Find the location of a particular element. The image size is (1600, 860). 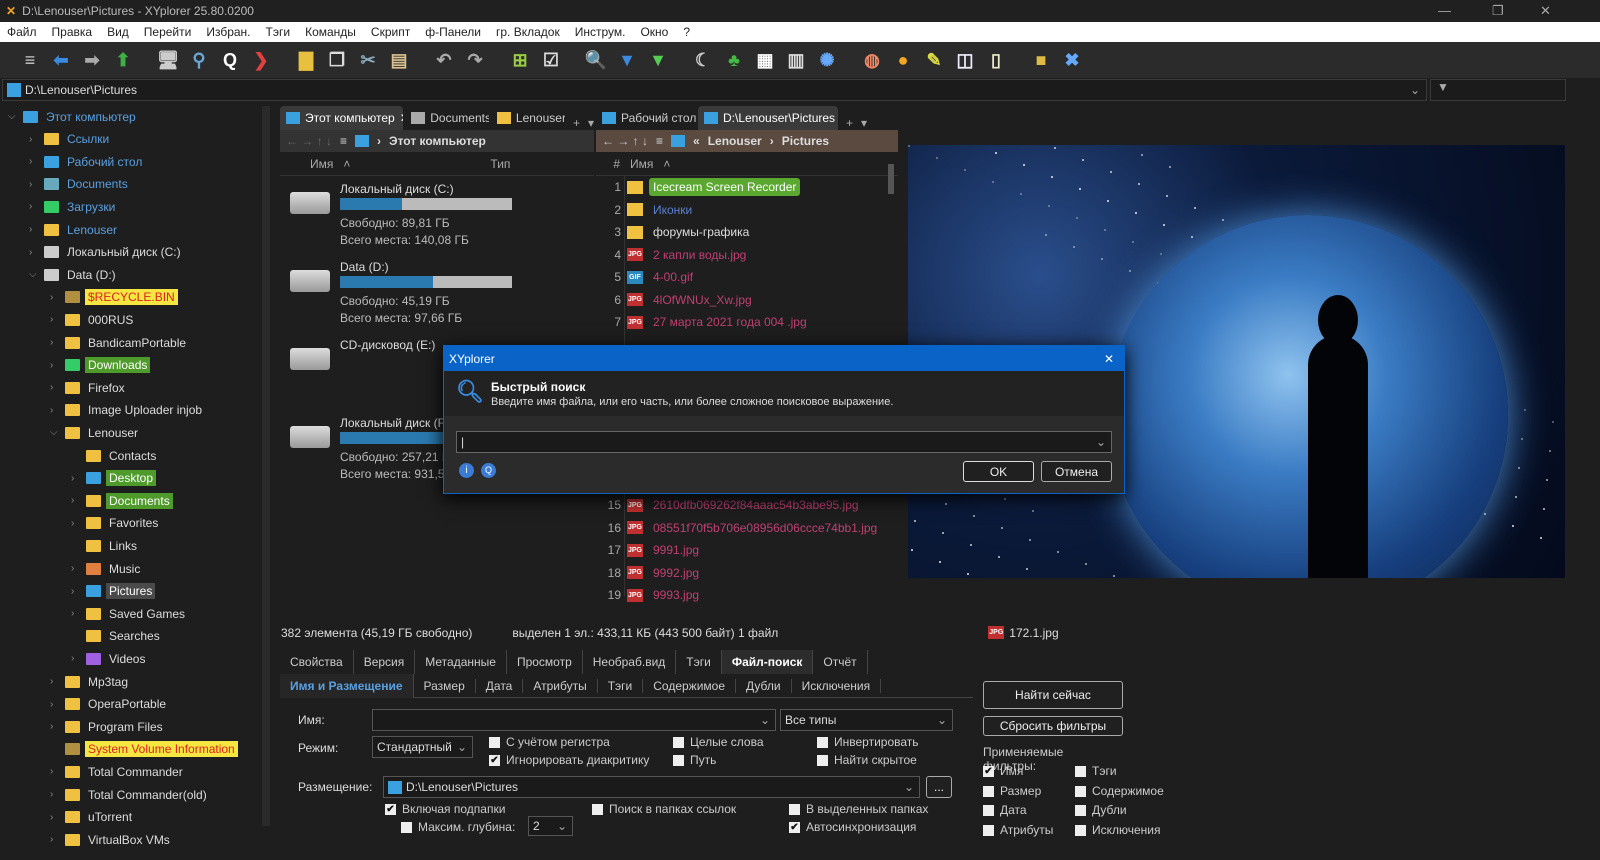

checkbox-2: В выделенных папках is located at coordinates (858, 809).